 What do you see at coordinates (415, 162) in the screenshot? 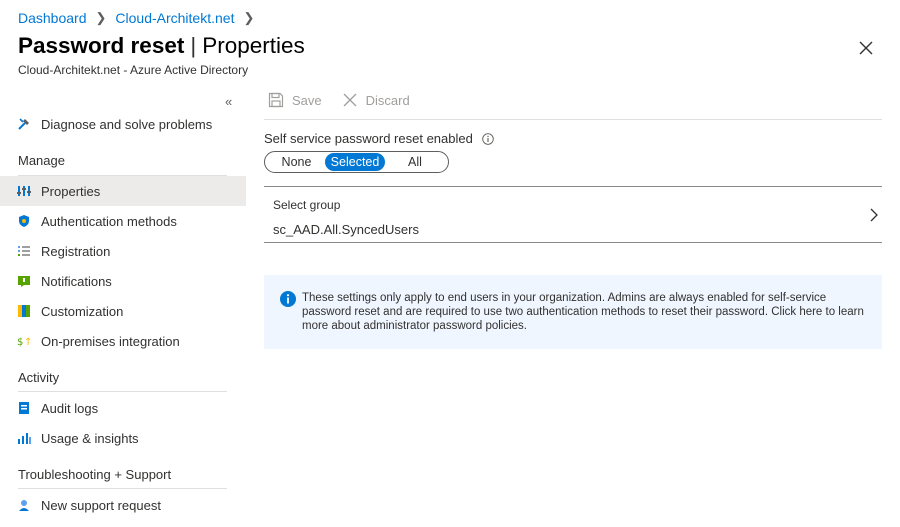
I see `sspr-option-all: All` at bounding box center [415, 162].